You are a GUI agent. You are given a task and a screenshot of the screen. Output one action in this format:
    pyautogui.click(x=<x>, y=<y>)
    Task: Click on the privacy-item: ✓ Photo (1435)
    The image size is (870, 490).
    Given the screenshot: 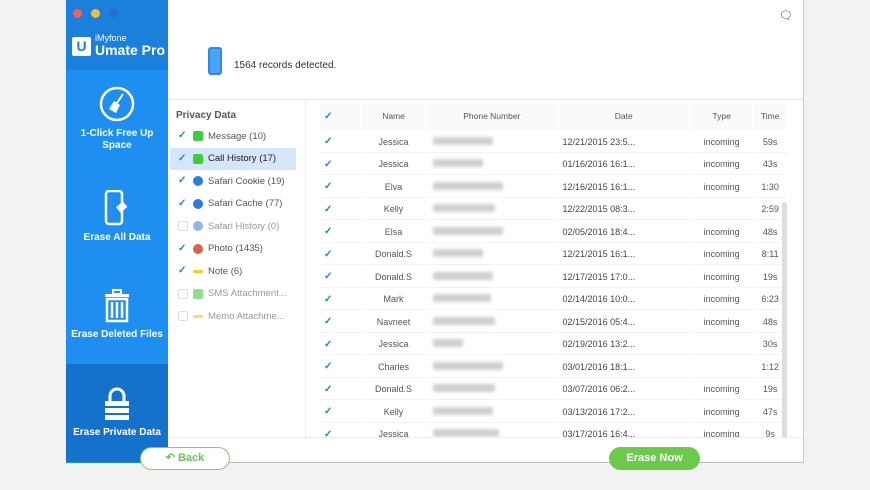 What is the action you would take?
    pyautogui.click(x=237, y=249)
    